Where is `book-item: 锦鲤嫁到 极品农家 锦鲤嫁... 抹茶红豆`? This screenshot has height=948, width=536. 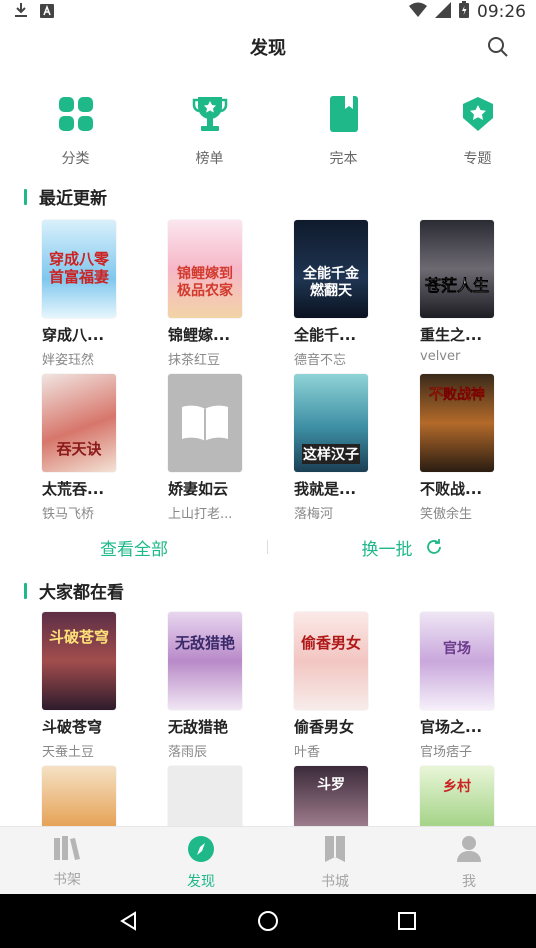
book-item: 锦鲤嫁到 极品农家 锦鲤嫁... 抹茶红豆 is located at coordinates (218, 294).